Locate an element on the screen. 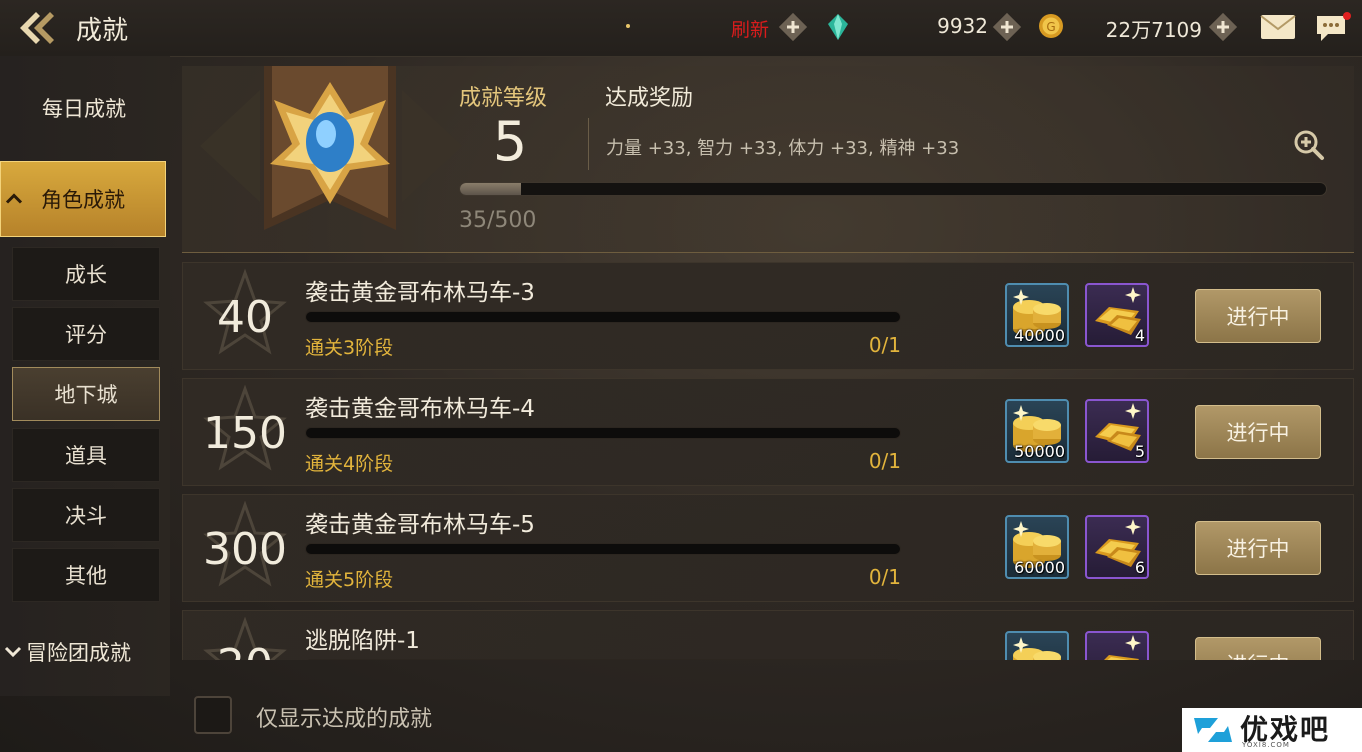 The height and width of the screenshot is (752, 1362). sidebar-sub-label: 评分 is located at coordinates (86, 335).